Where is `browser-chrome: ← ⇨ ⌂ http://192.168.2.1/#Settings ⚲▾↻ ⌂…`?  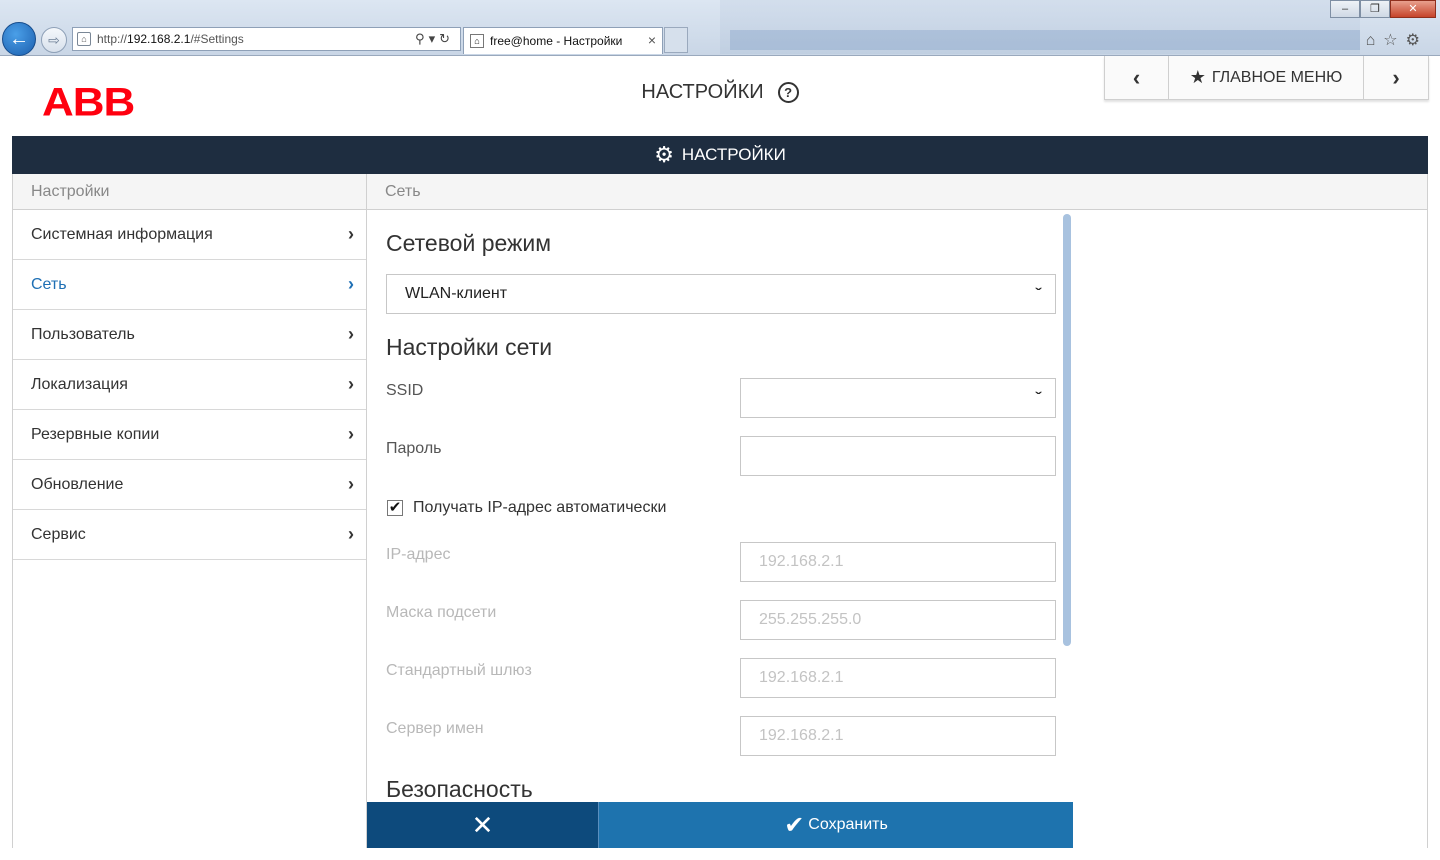 browser-chrome: ← ⇨ ⌂ http://192.168.2.1/#Settings ⚲▾↻ ⌂… is located at coordinates (720, 28).